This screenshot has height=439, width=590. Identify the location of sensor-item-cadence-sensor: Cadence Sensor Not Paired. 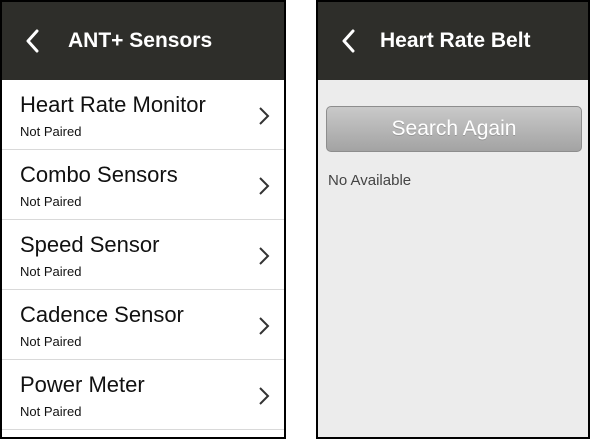
(143, 325).